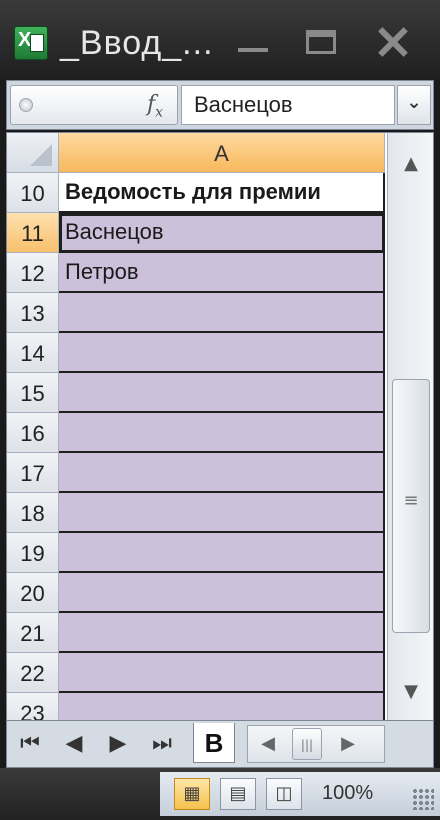 This screenshot has width=440, height=820. Describe the element at coordinates (222, 313) in the screenshot. I see `cell-a13` at that location.